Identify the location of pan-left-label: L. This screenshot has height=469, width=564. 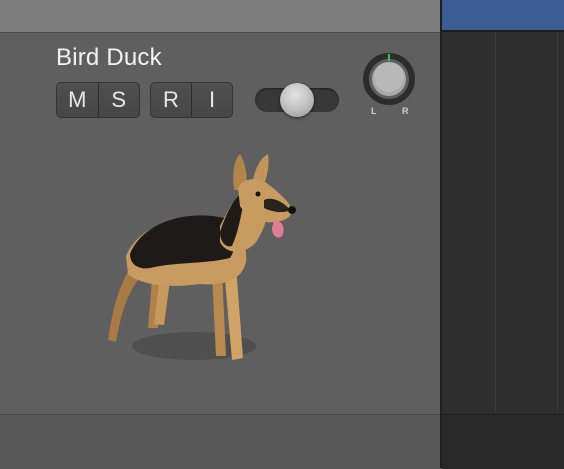
(374, 111).